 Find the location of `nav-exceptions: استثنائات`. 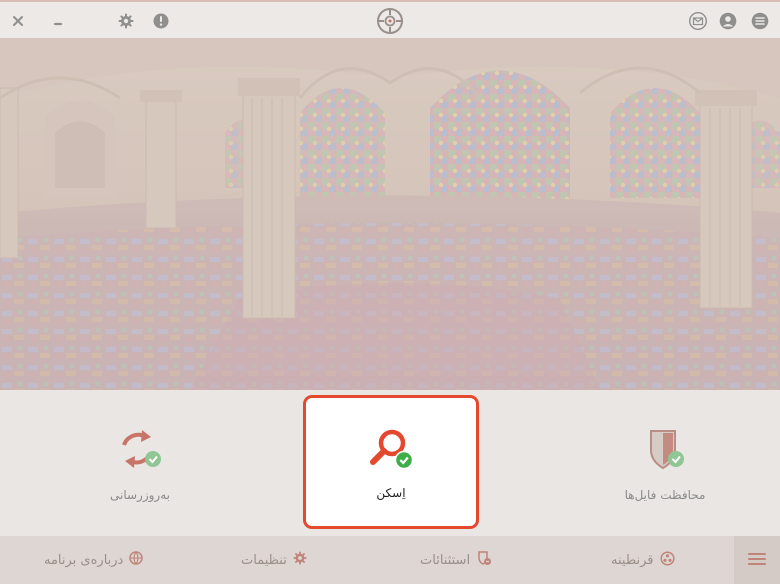

nav-exceptions: استثنائات is located at coordinates (456, 560).